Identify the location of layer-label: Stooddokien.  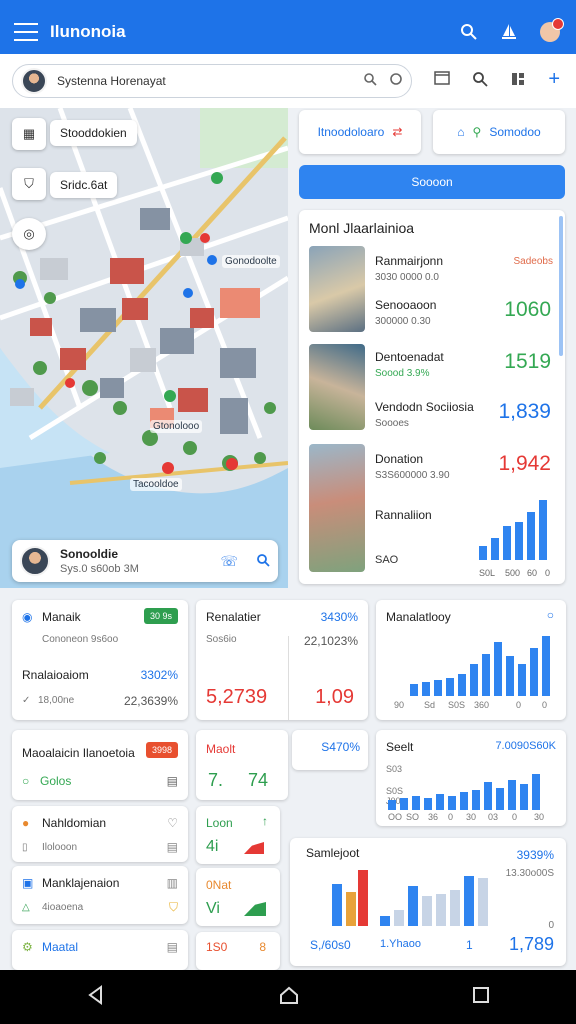
(93, 133).